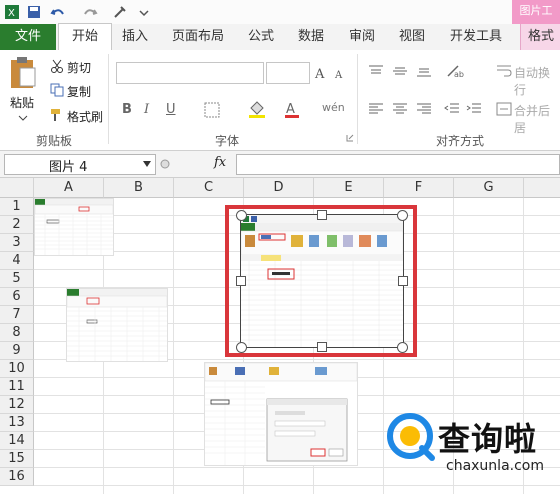  What do you see at coordinates (362, 37) in the screenshot?
I see `tab-review: 审阅` at bounding box center [362, 37].